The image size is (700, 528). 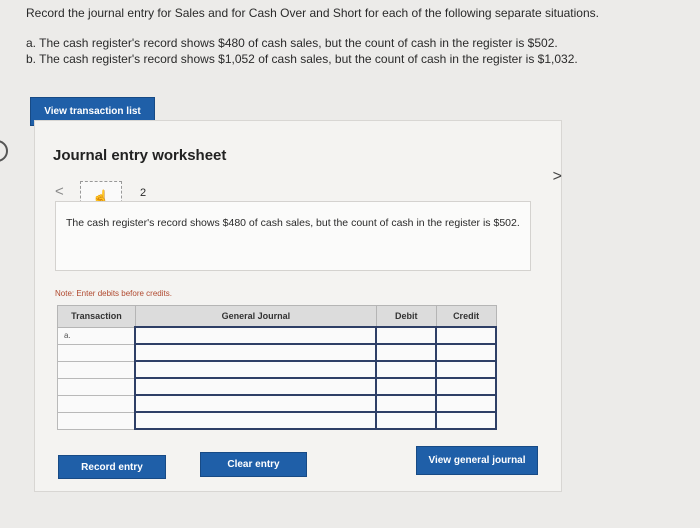 I want to click on entry-note: Note: Enter debits before credits., so click(x=113, y=293).